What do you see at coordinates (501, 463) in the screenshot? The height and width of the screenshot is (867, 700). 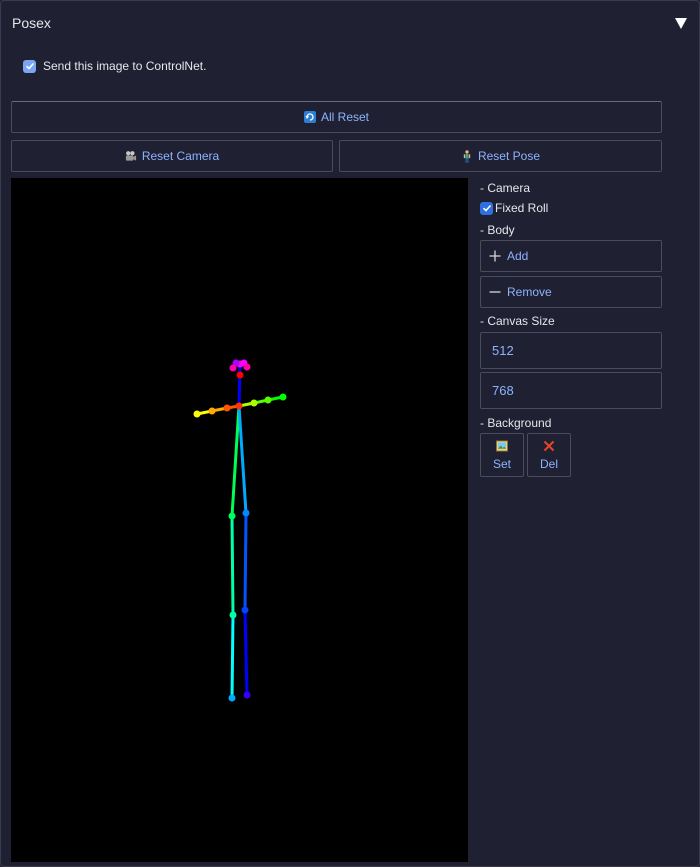 I see `set-background-label: Set` at bounding box center [501, 463].